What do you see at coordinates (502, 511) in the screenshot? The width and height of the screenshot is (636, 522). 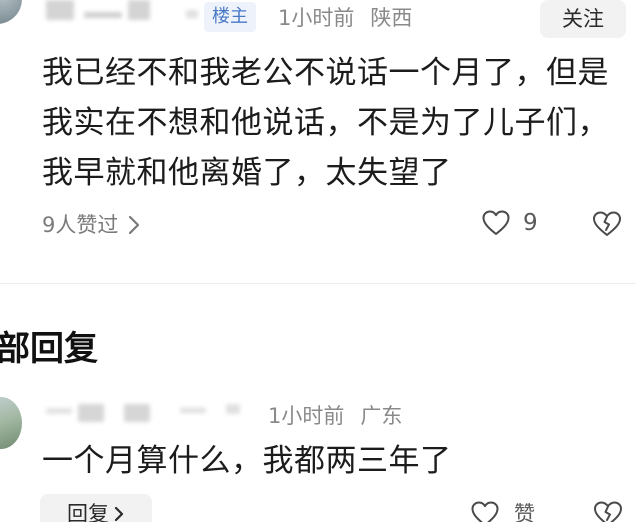 I see `reply-like-button: 赞` at bounding box center [502, 511].